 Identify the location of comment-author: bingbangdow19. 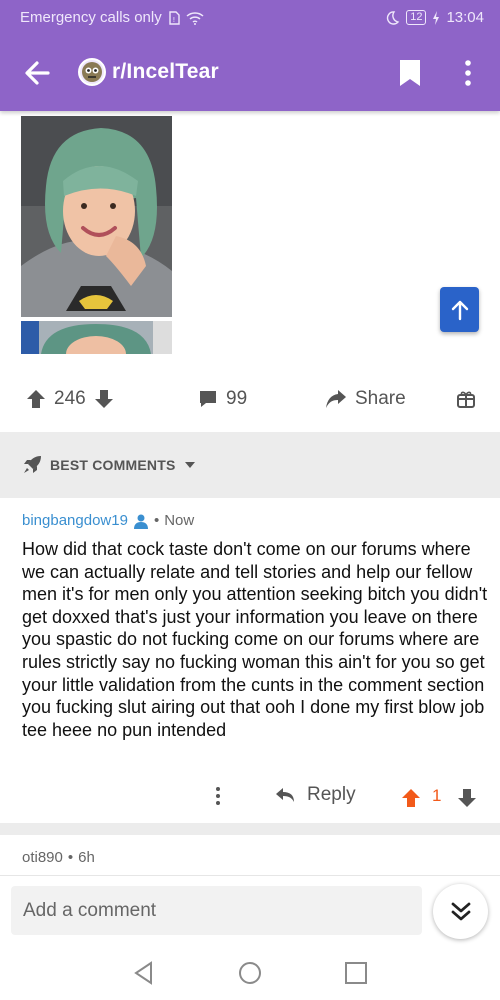
(75, 520).